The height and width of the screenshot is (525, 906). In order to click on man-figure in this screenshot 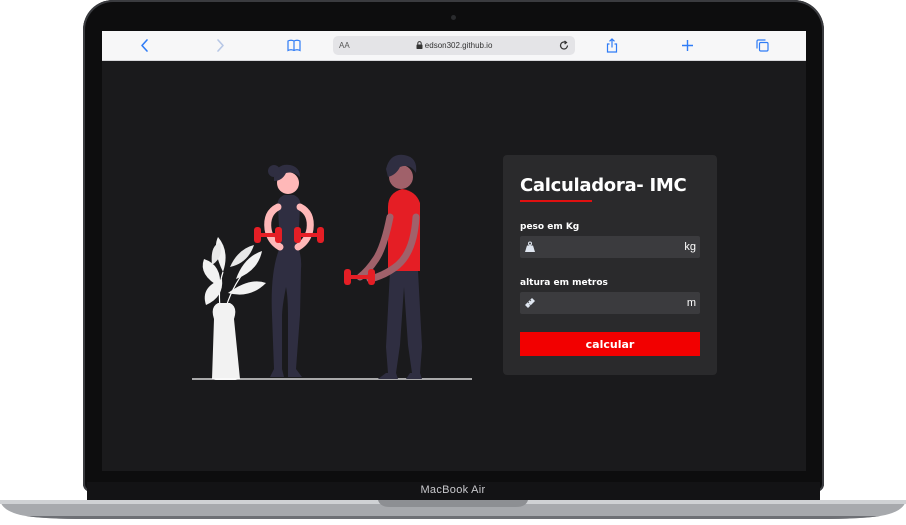, I will do `click(383, 266)`.